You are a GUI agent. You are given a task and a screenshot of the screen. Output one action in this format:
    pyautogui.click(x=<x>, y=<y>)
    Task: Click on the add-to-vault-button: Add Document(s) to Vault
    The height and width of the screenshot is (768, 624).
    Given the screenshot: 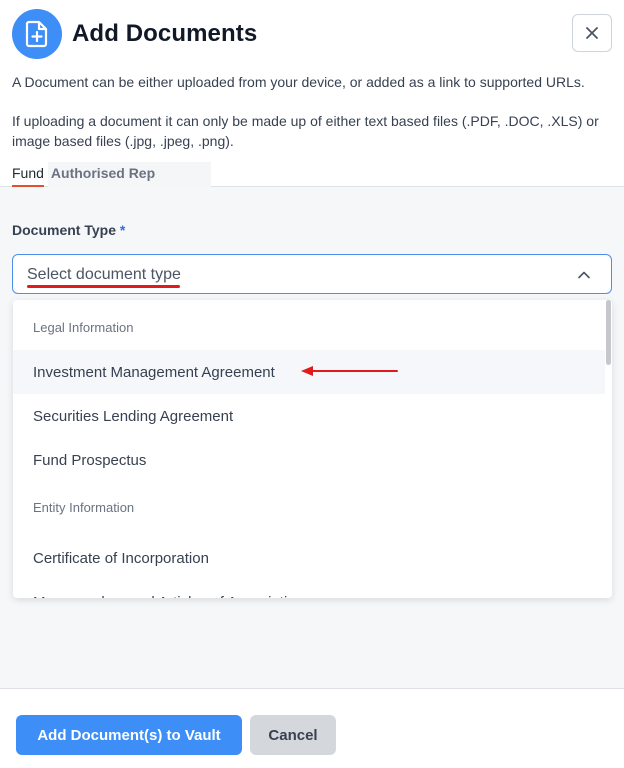 What is the action you would take?
    pyautogui.click(x=129, y=735)
    